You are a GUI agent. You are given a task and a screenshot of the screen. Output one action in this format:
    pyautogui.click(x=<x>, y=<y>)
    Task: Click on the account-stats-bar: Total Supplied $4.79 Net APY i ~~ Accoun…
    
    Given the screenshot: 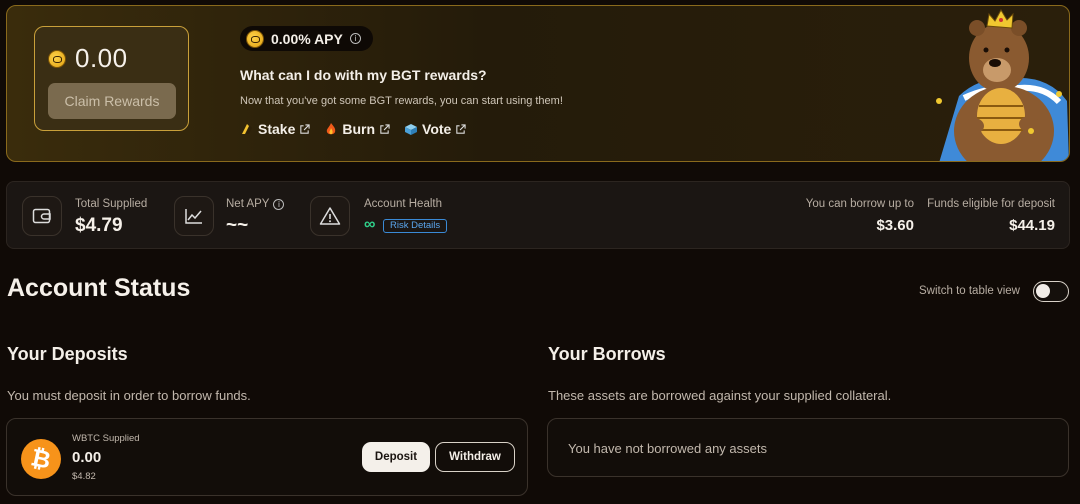 What is the action you would take?
    pyautogui.click(x=538, y=215)
    